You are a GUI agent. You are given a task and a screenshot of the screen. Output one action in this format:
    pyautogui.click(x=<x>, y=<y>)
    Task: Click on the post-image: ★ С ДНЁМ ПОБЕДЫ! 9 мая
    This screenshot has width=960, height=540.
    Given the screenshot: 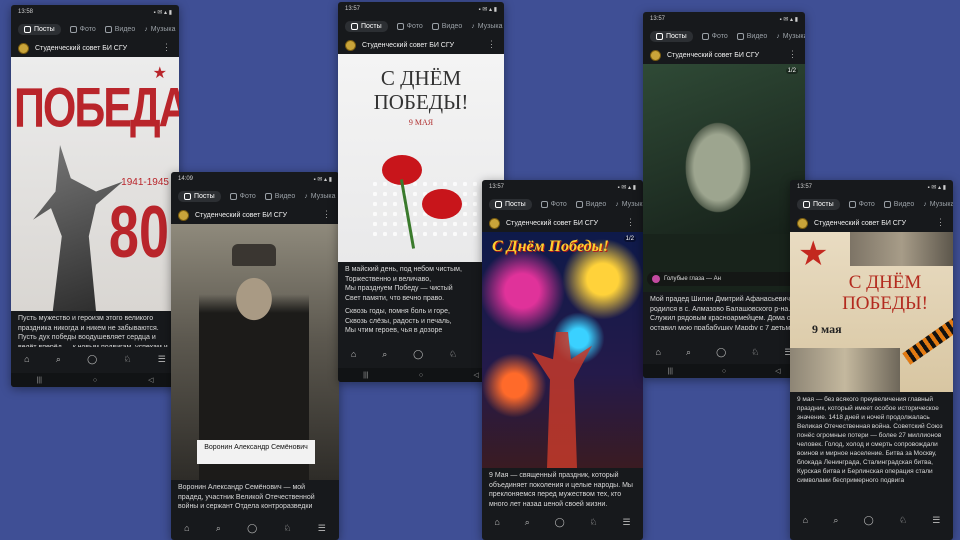 What is the action you would take?
    pyautogui.click(x=871, y=312)
    